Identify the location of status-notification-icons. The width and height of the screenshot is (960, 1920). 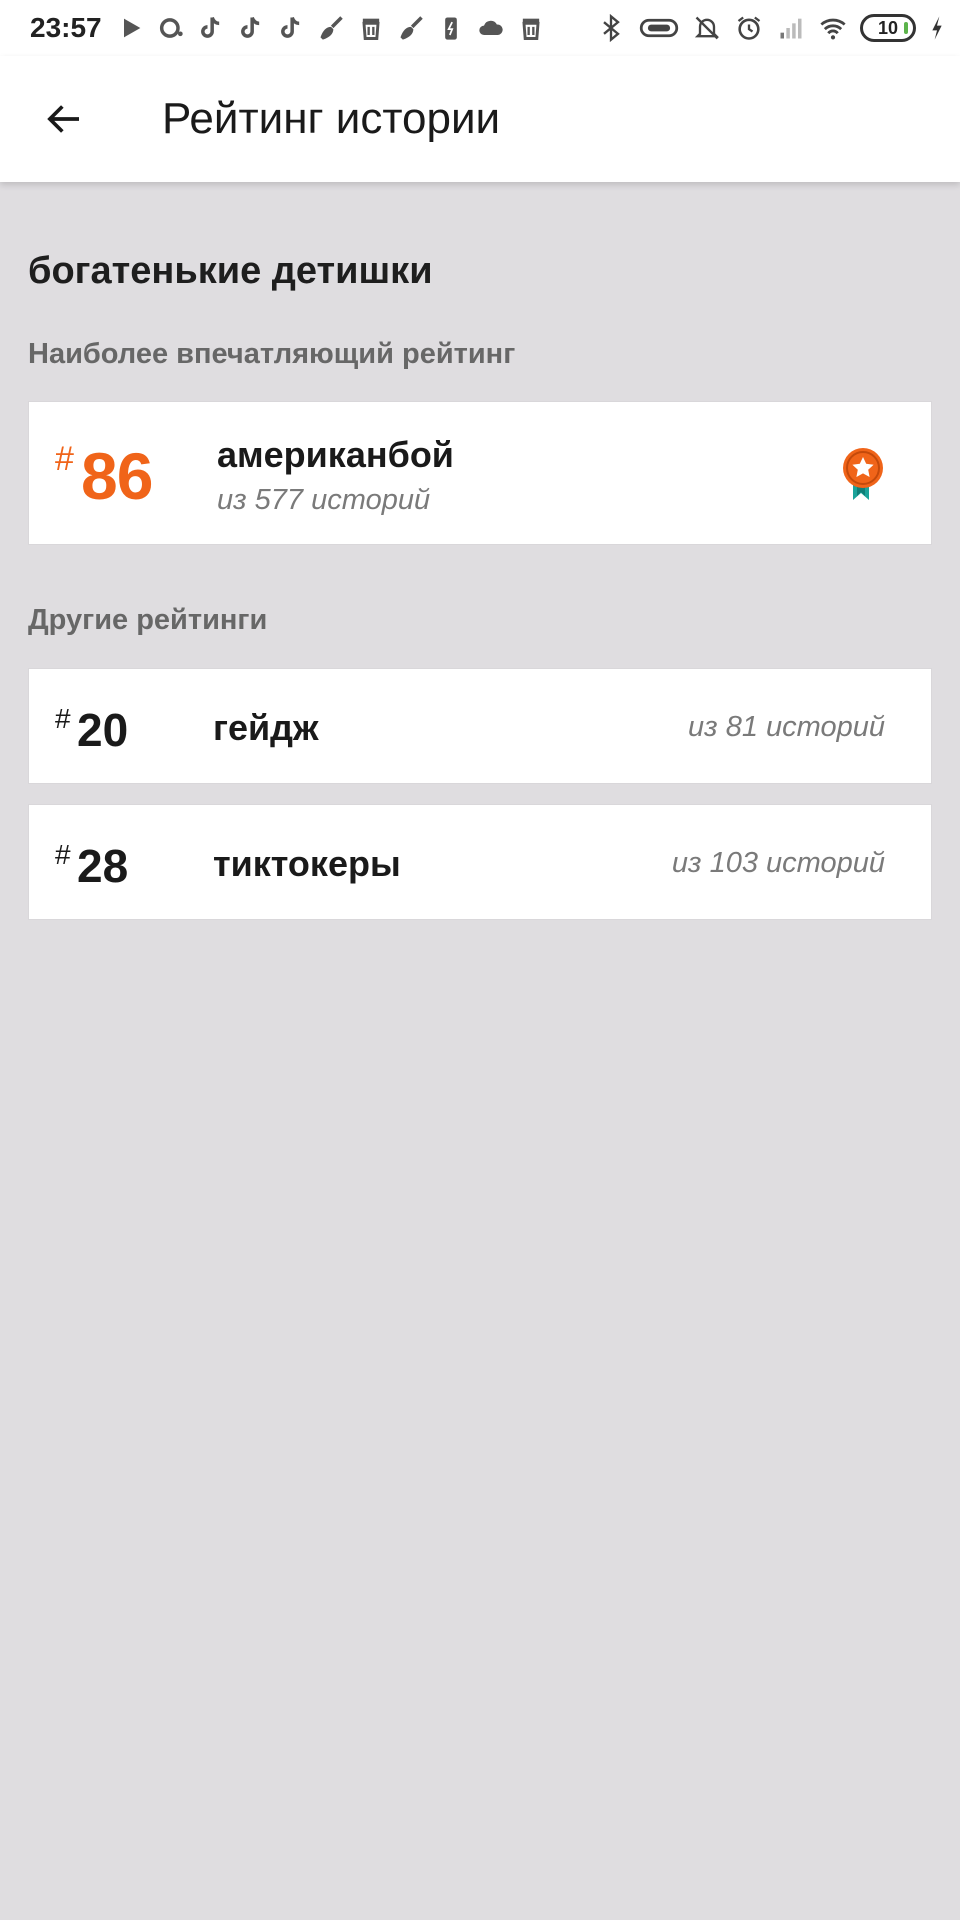
(331, 28).